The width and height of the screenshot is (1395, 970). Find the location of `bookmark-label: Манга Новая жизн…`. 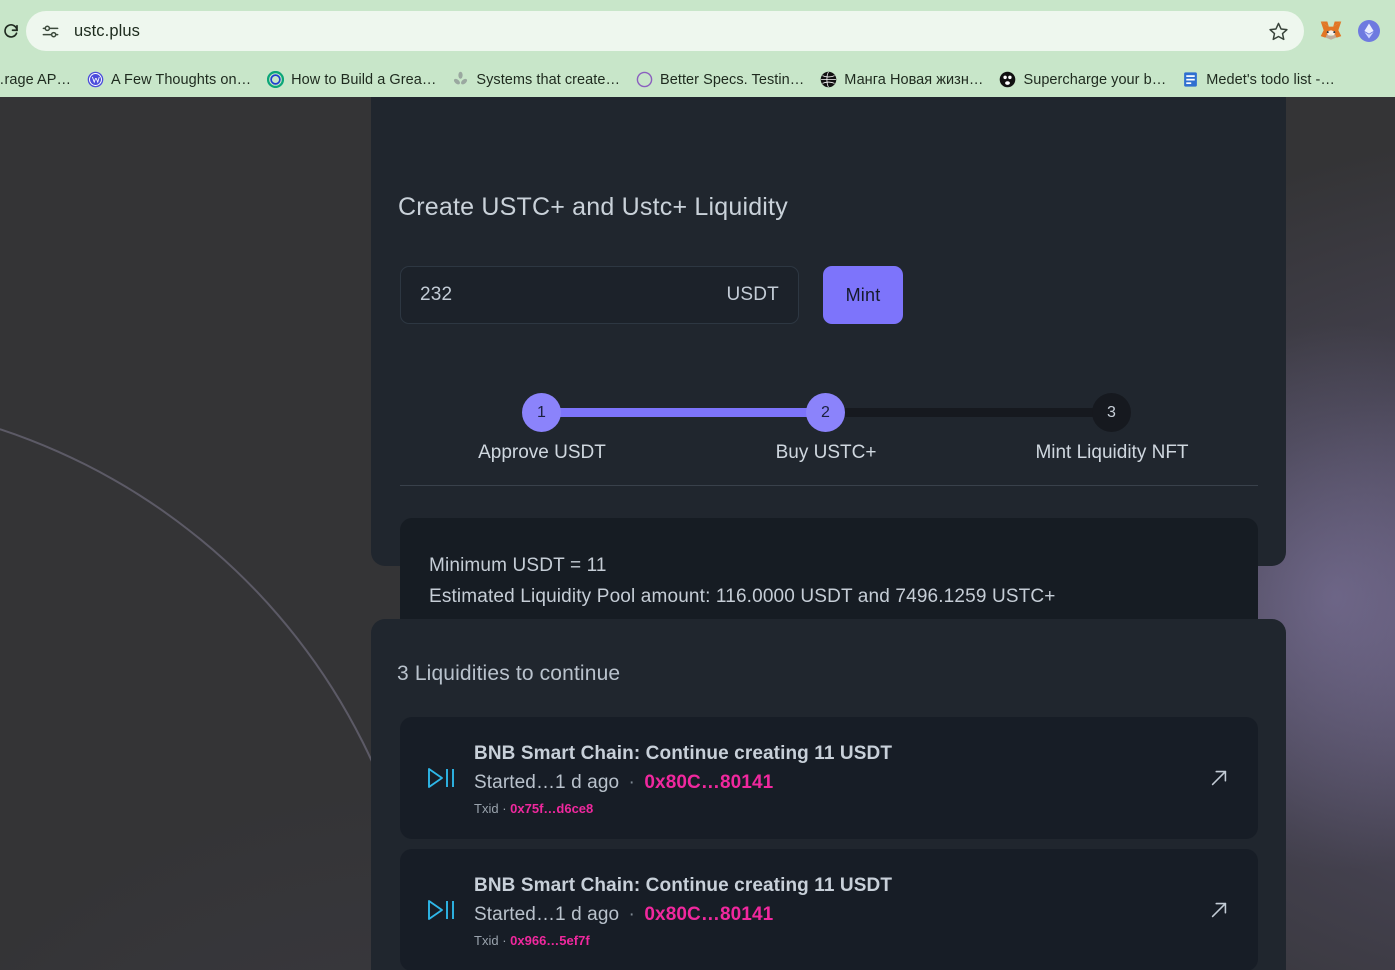

bookmark-label: Манга Новая жизн… is located at coordinates (914, 79).